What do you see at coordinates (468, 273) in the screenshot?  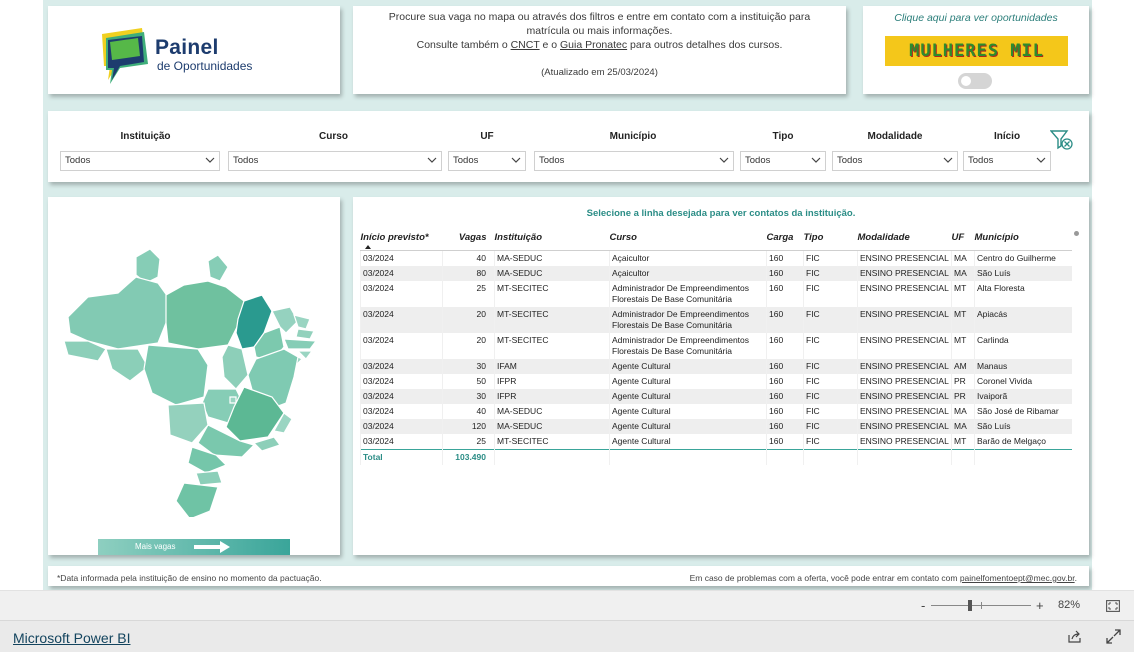 I see `table-cell: 80` at bounding box center [468, 273].